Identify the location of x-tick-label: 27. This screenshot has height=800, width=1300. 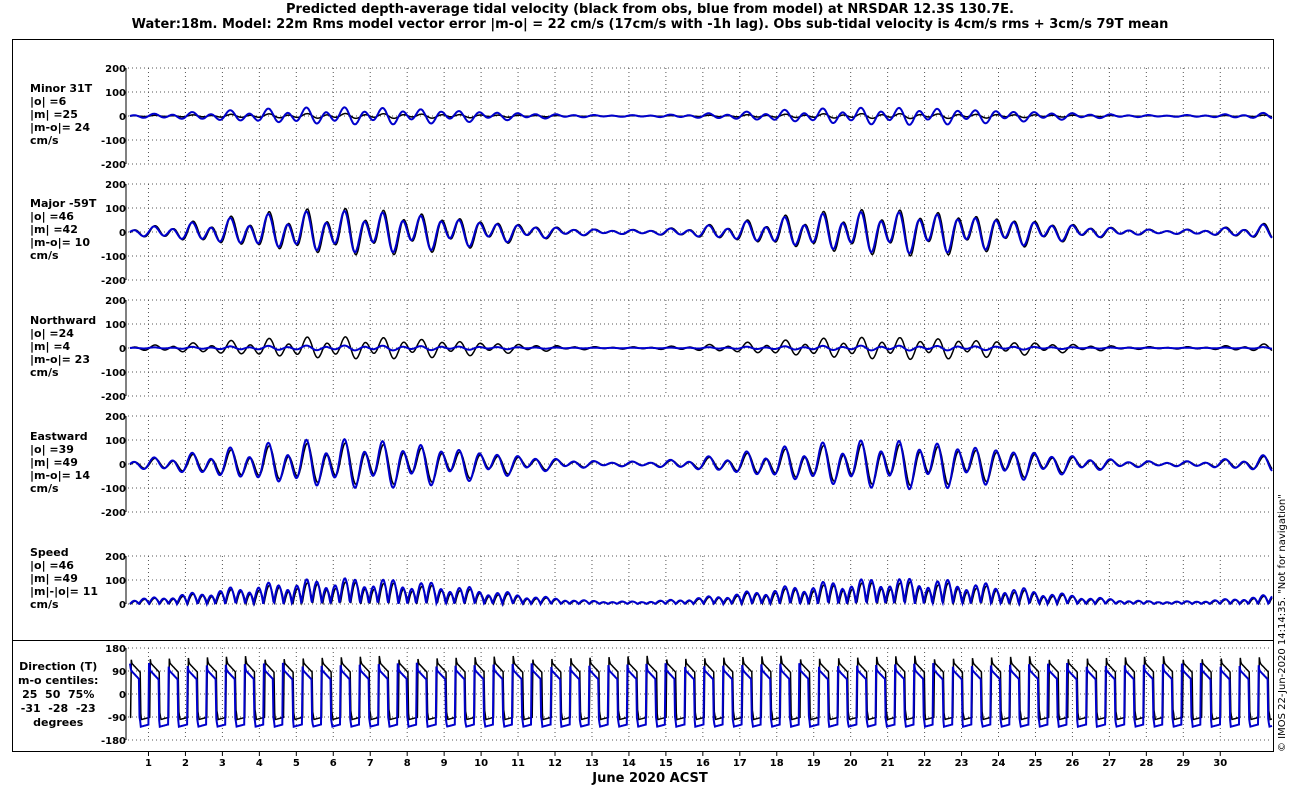
(1109, 763).